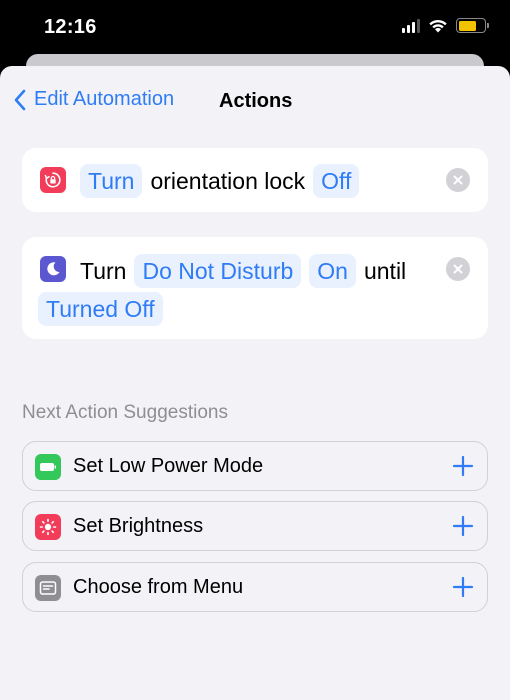  I want to click on moon-icon, so click(53, 269).